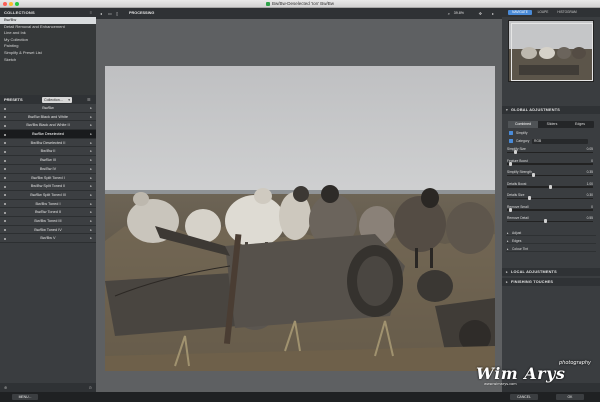 The height and width of the screenshot is (402, 600). What do you see at coordinates (89, 99) in the screenshot?
I see `presets-options-icon: ☰` at bounding box center [89, 99].